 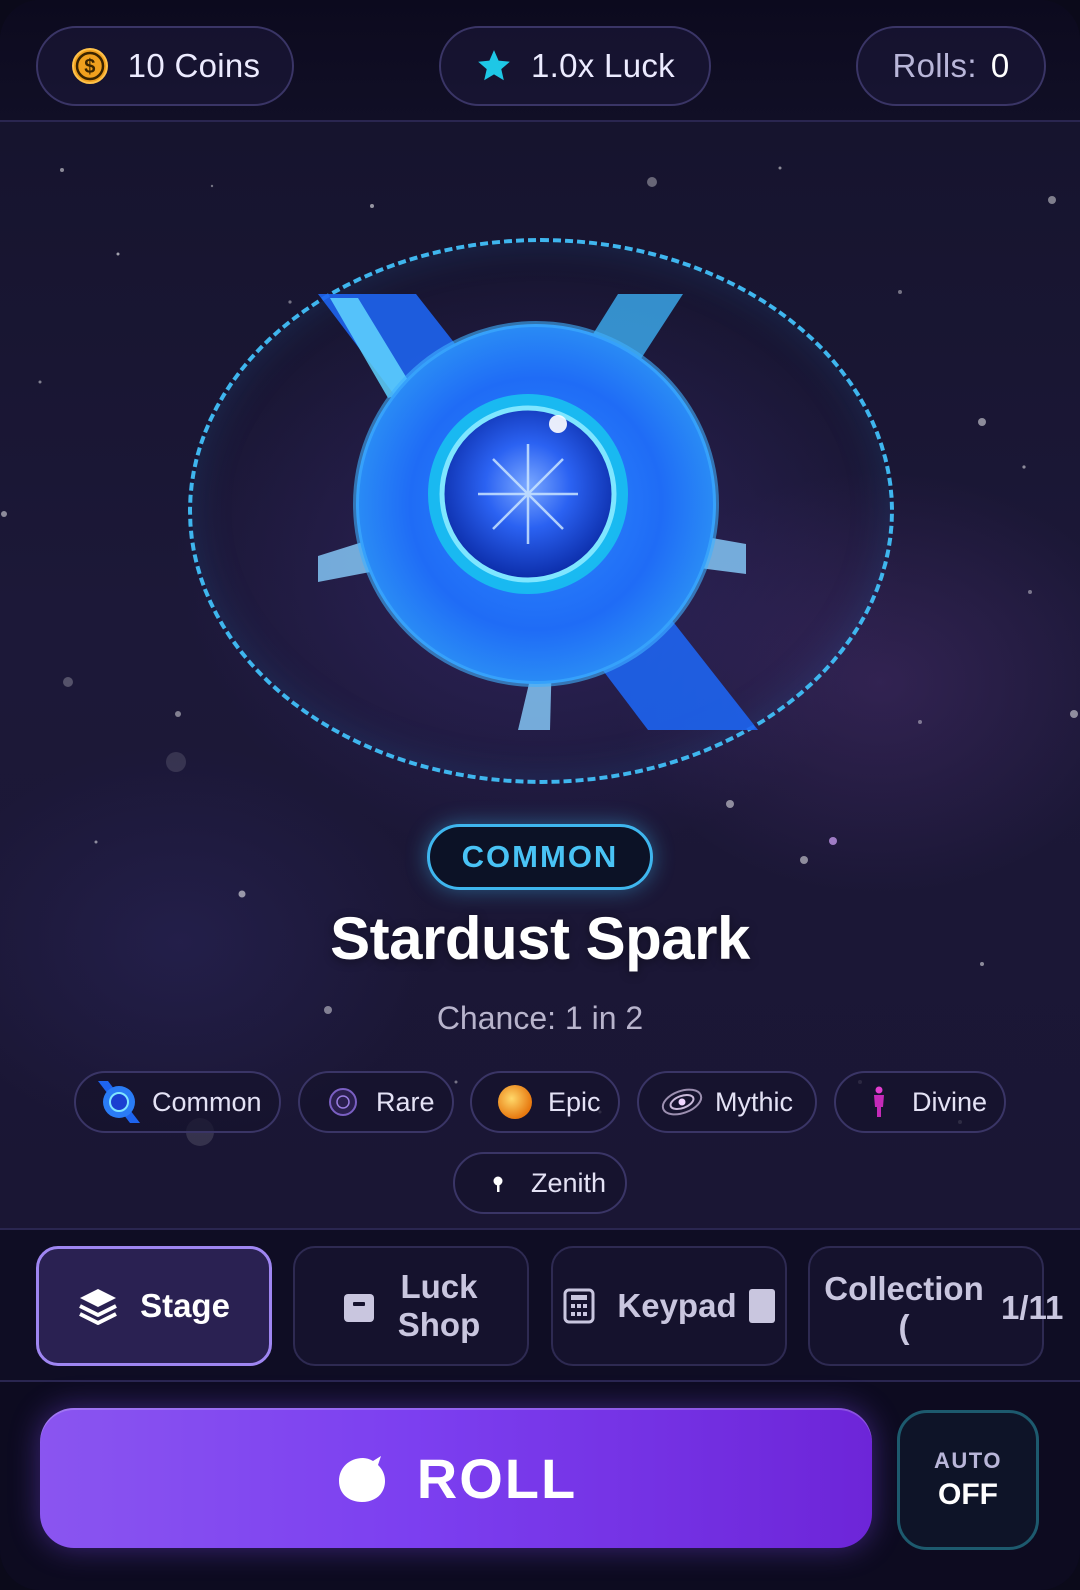 What do you see at coordinates (1000, 65) in the screenshot?
I see `rolls-value: 0` at bounding box center [1000, 65].